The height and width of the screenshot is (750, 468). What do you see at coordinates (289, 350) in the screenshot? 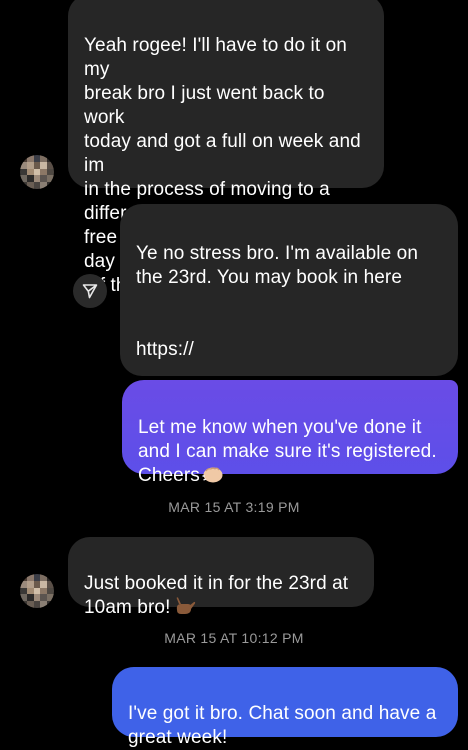
I see `link-prefix: https://` at bounding box center [289, 350].